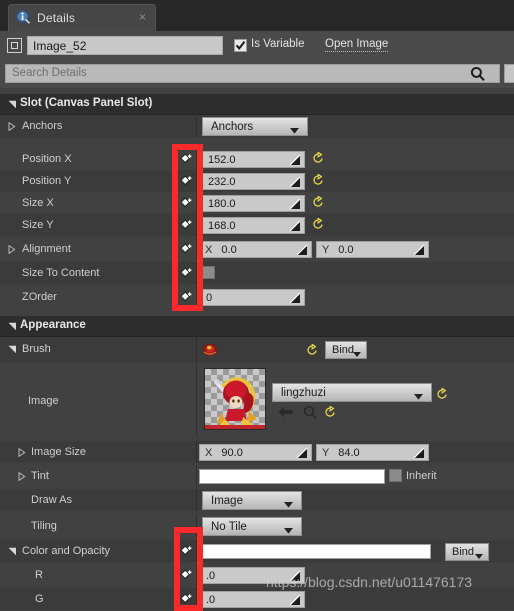 Image resolution: width=514 pixels, height=611 pixels. Describe the element at coordinates (255, 126) in the screenshot. I see `anchors-dropdown: Anchors` at that location.